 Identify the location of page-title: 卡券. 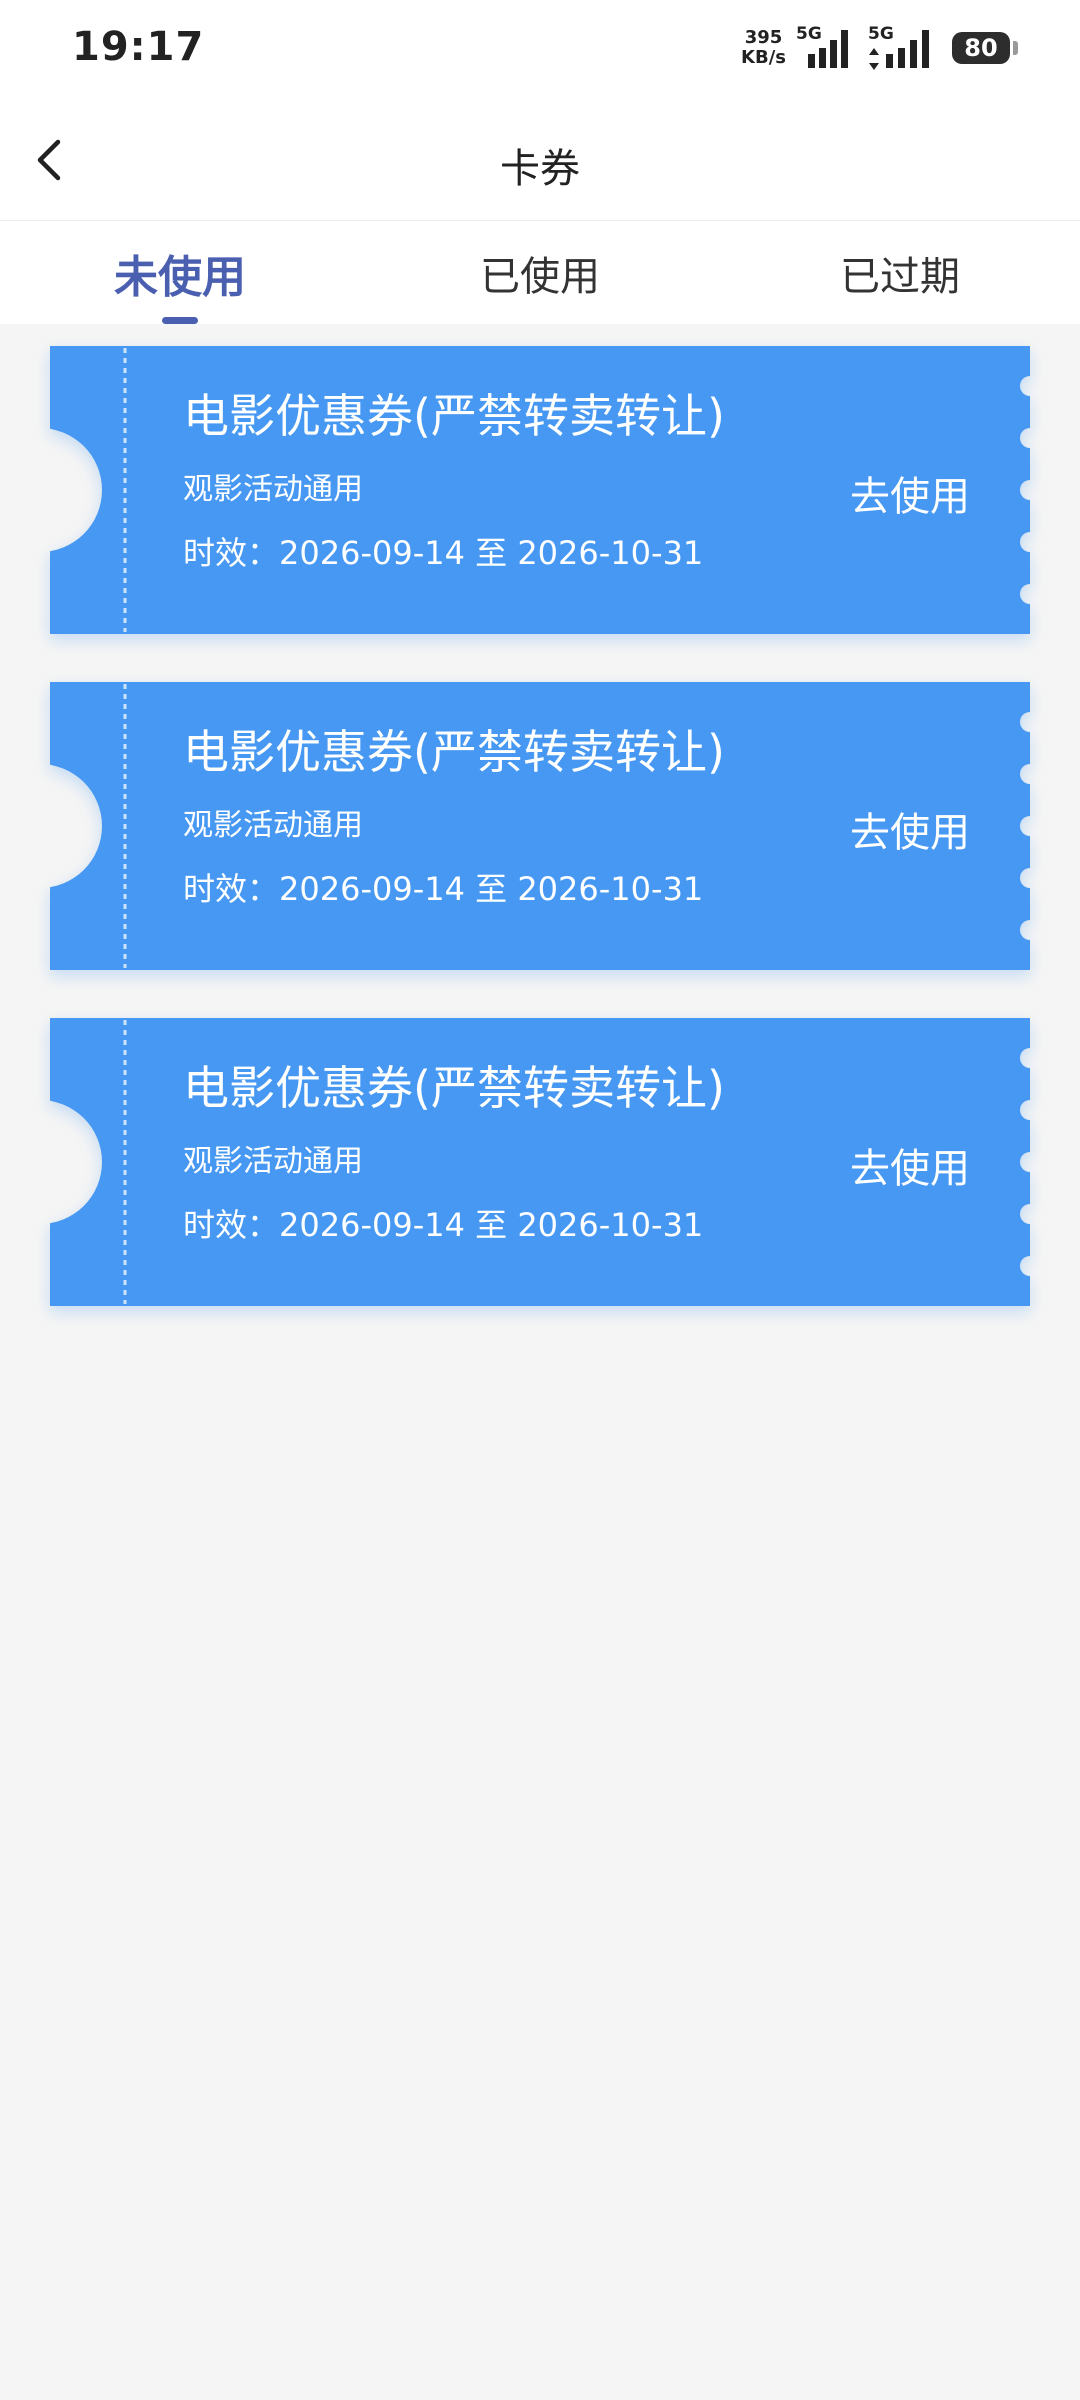
(540, 169).